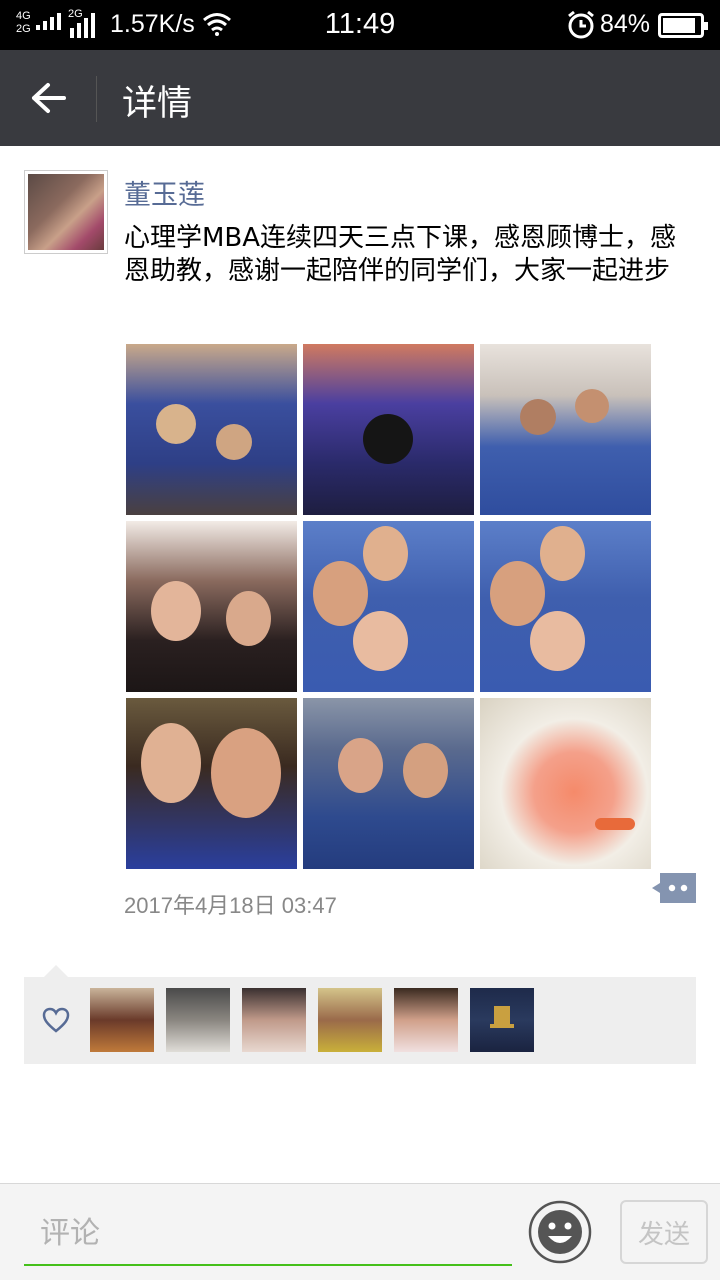 The height and width of the screenshot is (1280, 720). What do you see at coordinates (56, 971) in the screenshot?
I see `likes-pointer` at bounding box center [56, 971].